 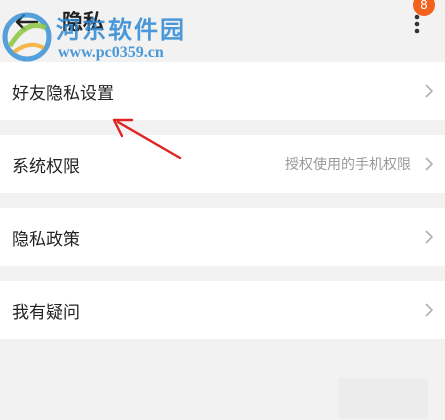 What do you see at coordinates (222, 310) in the screenshot?
I see `list-item-questions: 我有疑问` at bounding box center [222, 310].